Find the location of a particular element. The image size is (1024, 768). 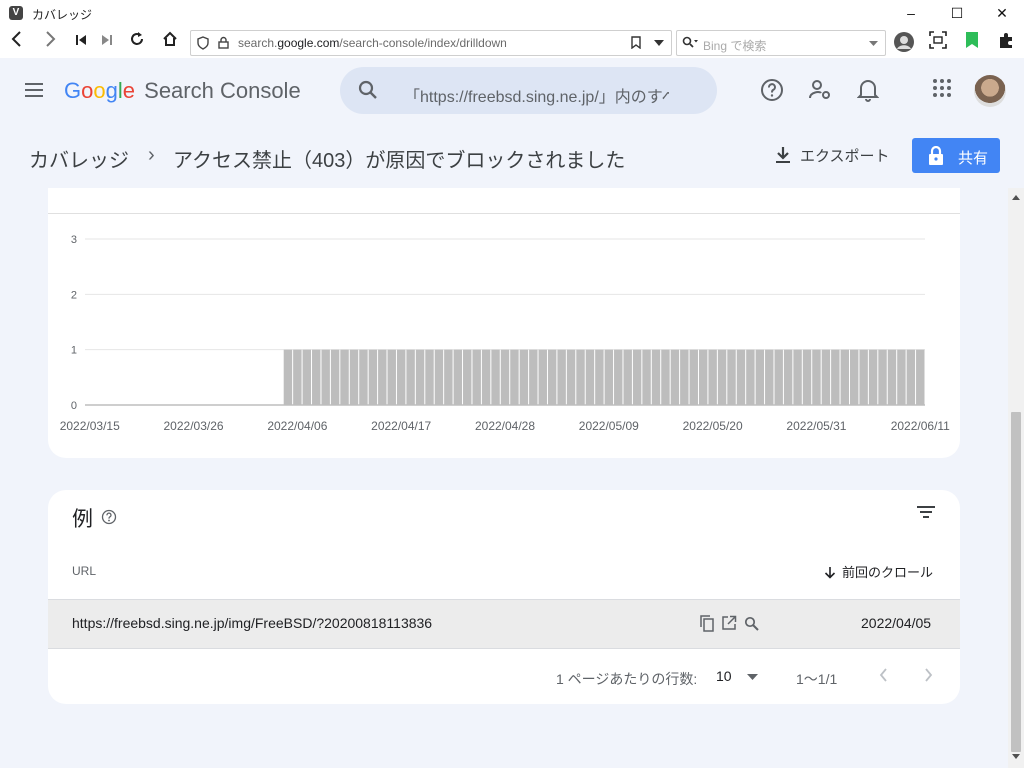

examples-title: 例 is located at coordinates (82, 519).